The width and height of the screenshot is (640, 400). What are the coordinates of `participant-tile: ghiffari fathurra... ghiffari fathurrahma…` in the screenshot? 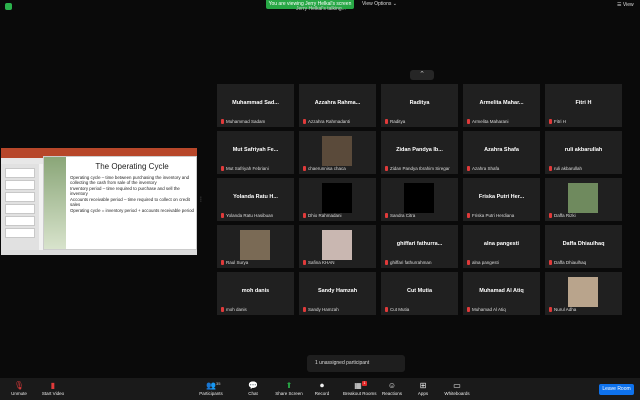 It's located at (419, 246).